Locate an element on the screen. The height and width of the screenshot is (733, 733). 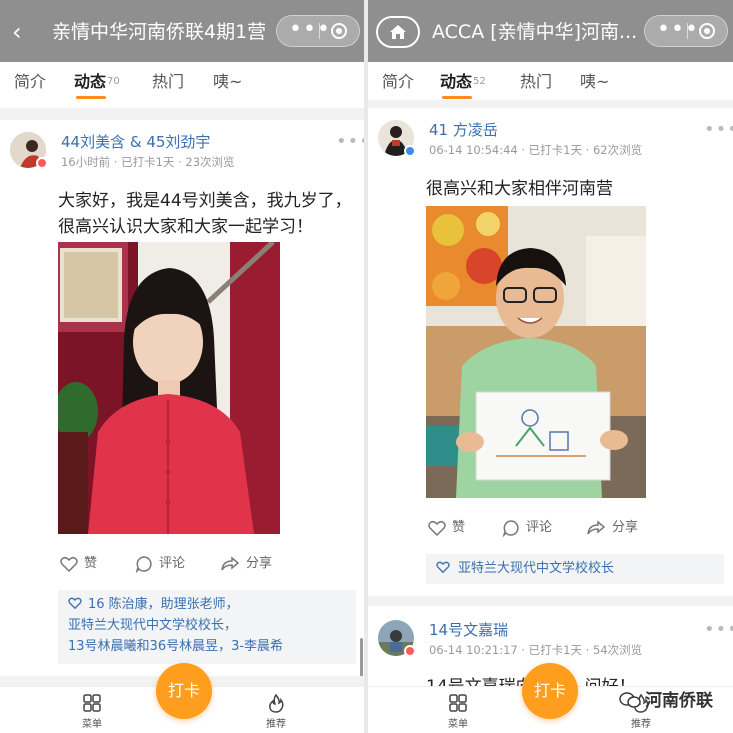
likes-summary: 亚特兰大现代中文学校校长 is located at coordinates (575, 569).